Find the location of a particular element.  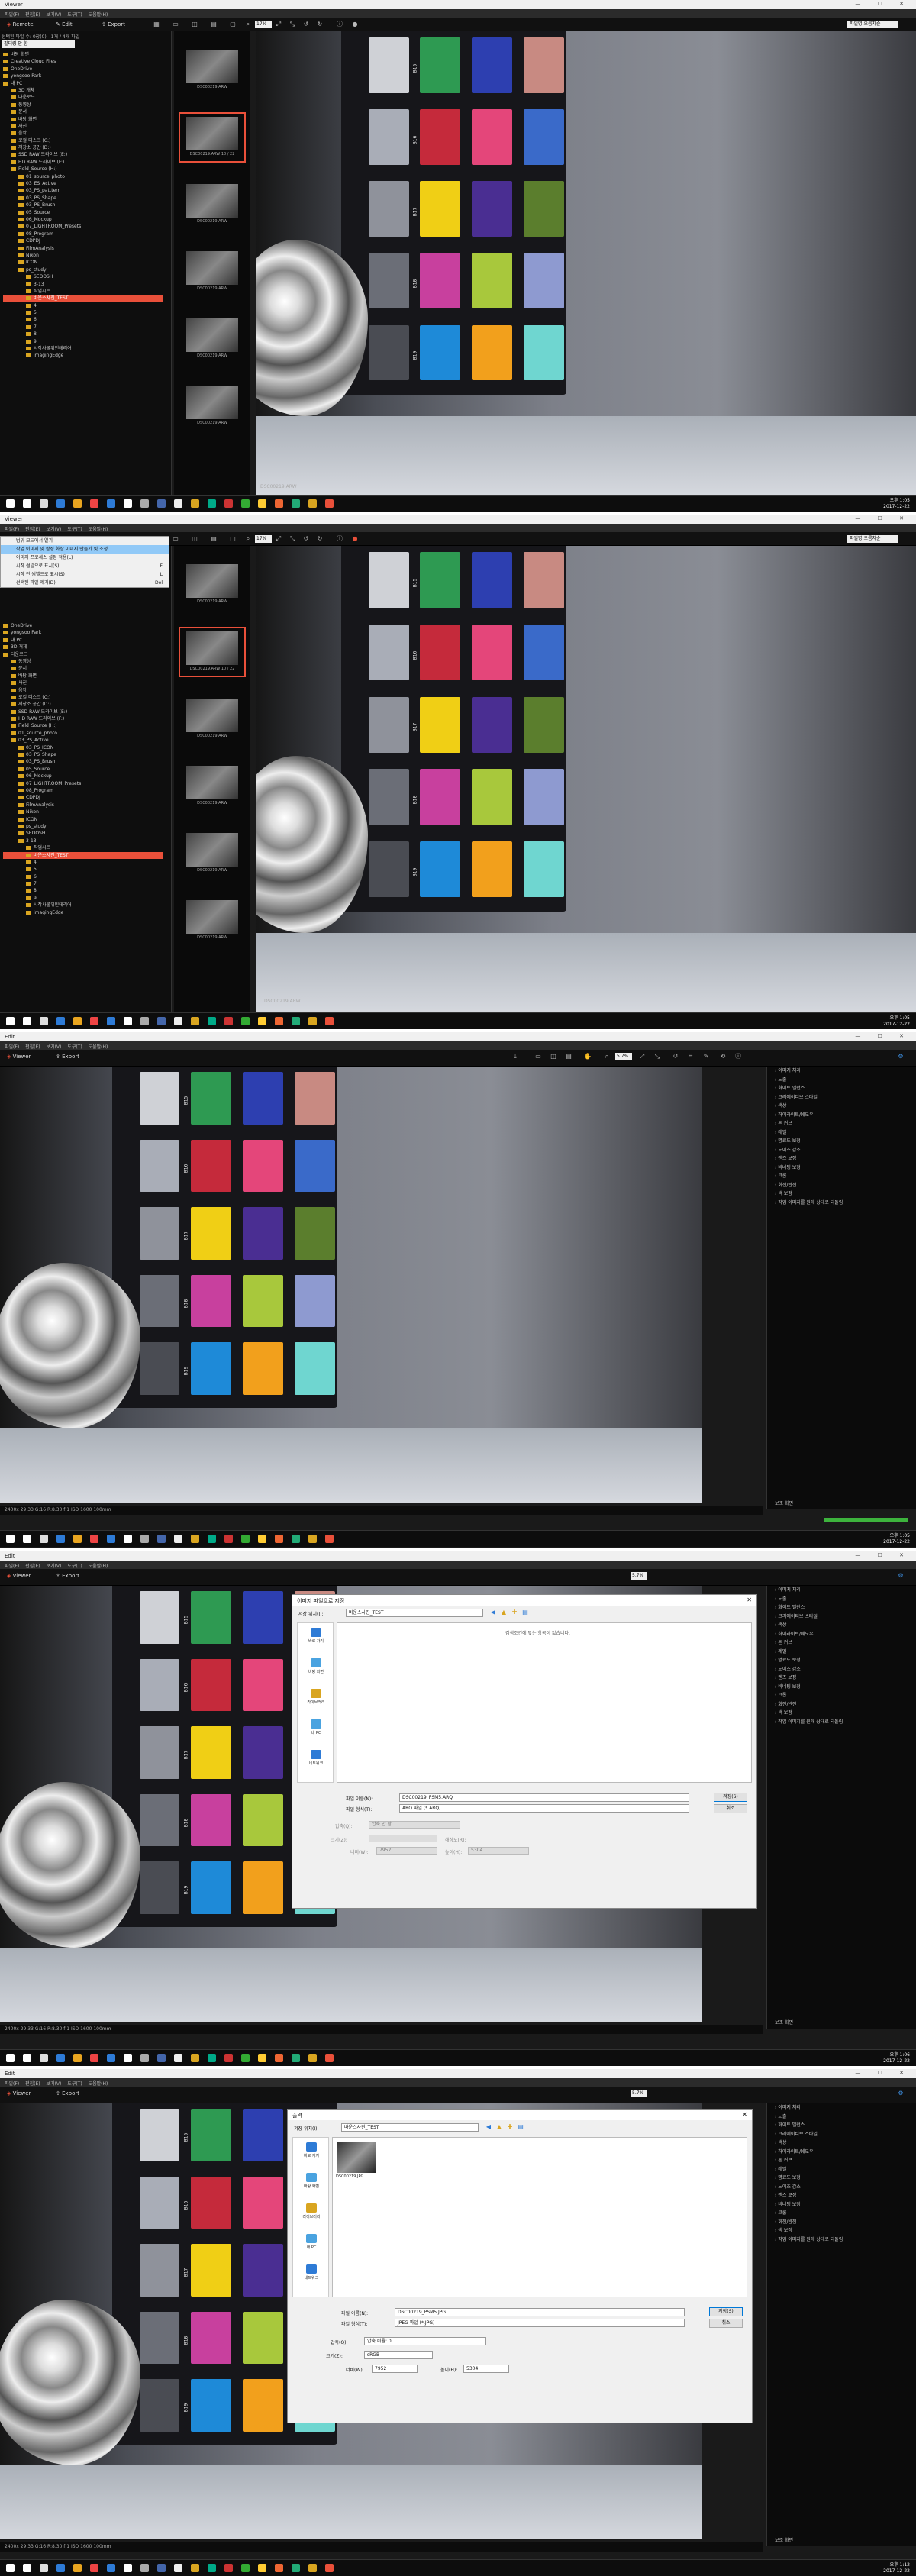

place-item: 바탕 화면 is located at coordinates (311, 2181).